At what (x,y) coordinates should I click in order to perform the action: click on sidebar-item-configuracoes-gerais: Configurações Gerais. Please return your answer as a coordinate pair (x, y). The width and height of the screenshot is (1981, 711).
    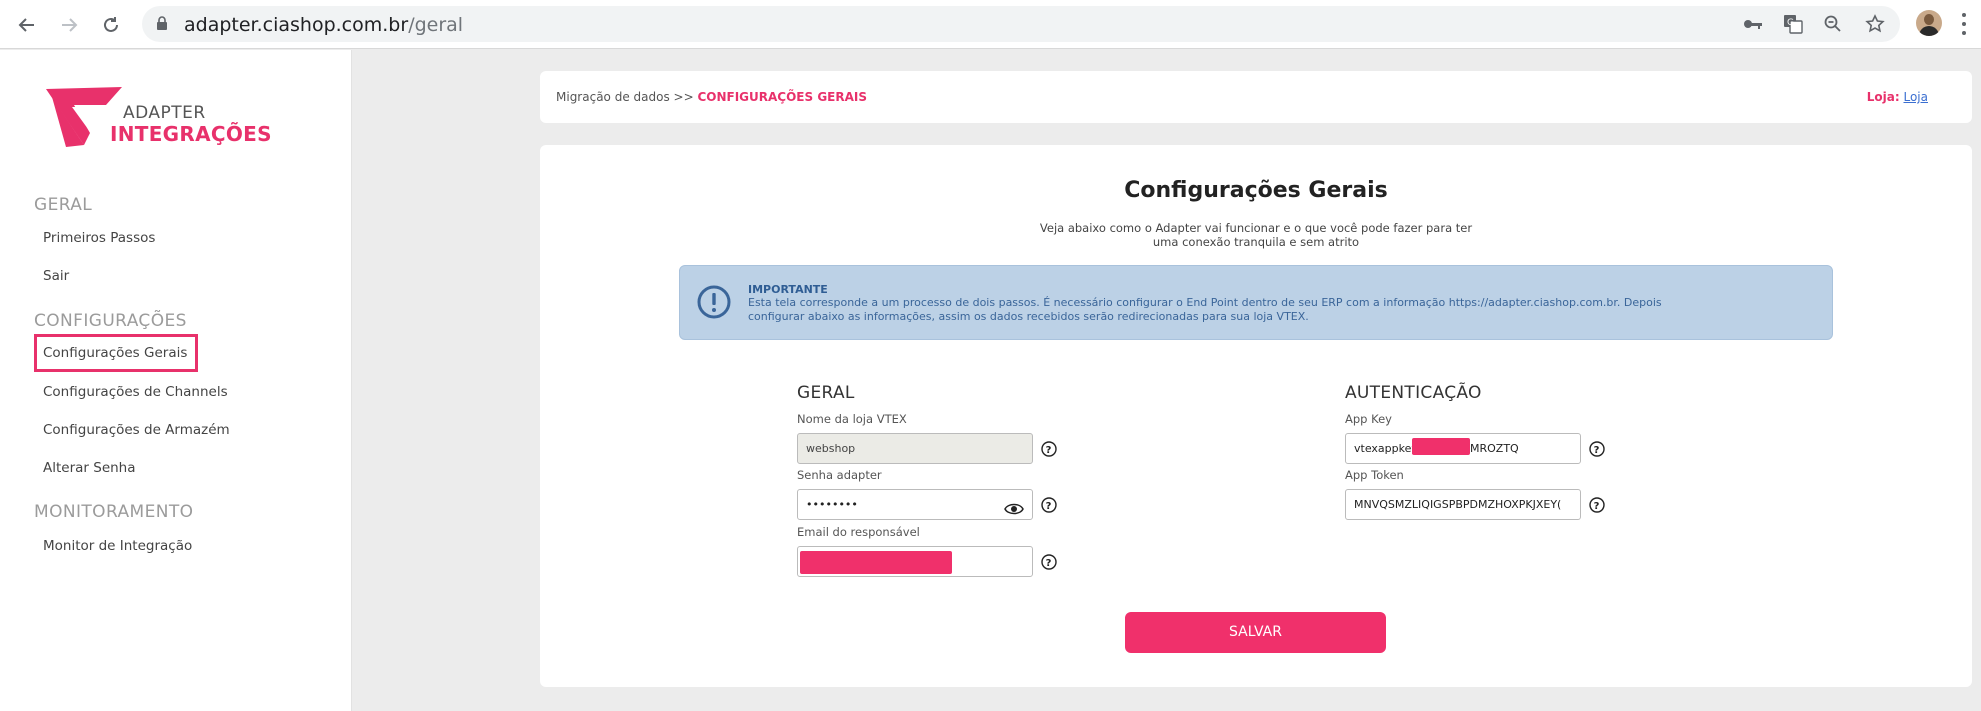
    Looking at the image, I should click on (116, 353).